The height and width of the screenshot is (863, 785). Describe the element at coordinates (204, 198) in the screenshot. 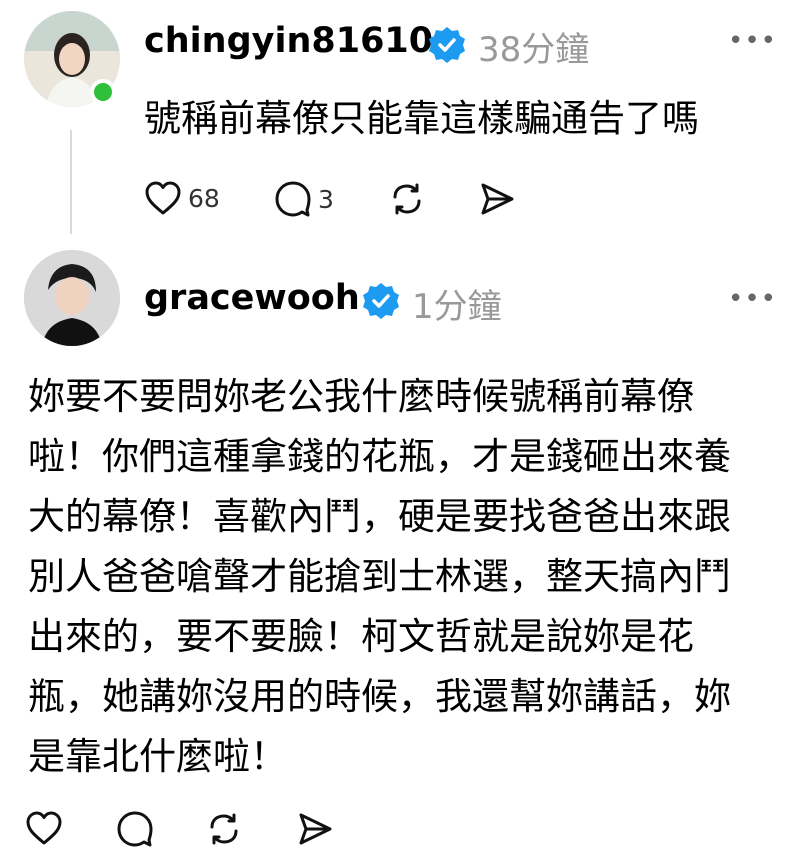

I see `like-count: 68` at that location.